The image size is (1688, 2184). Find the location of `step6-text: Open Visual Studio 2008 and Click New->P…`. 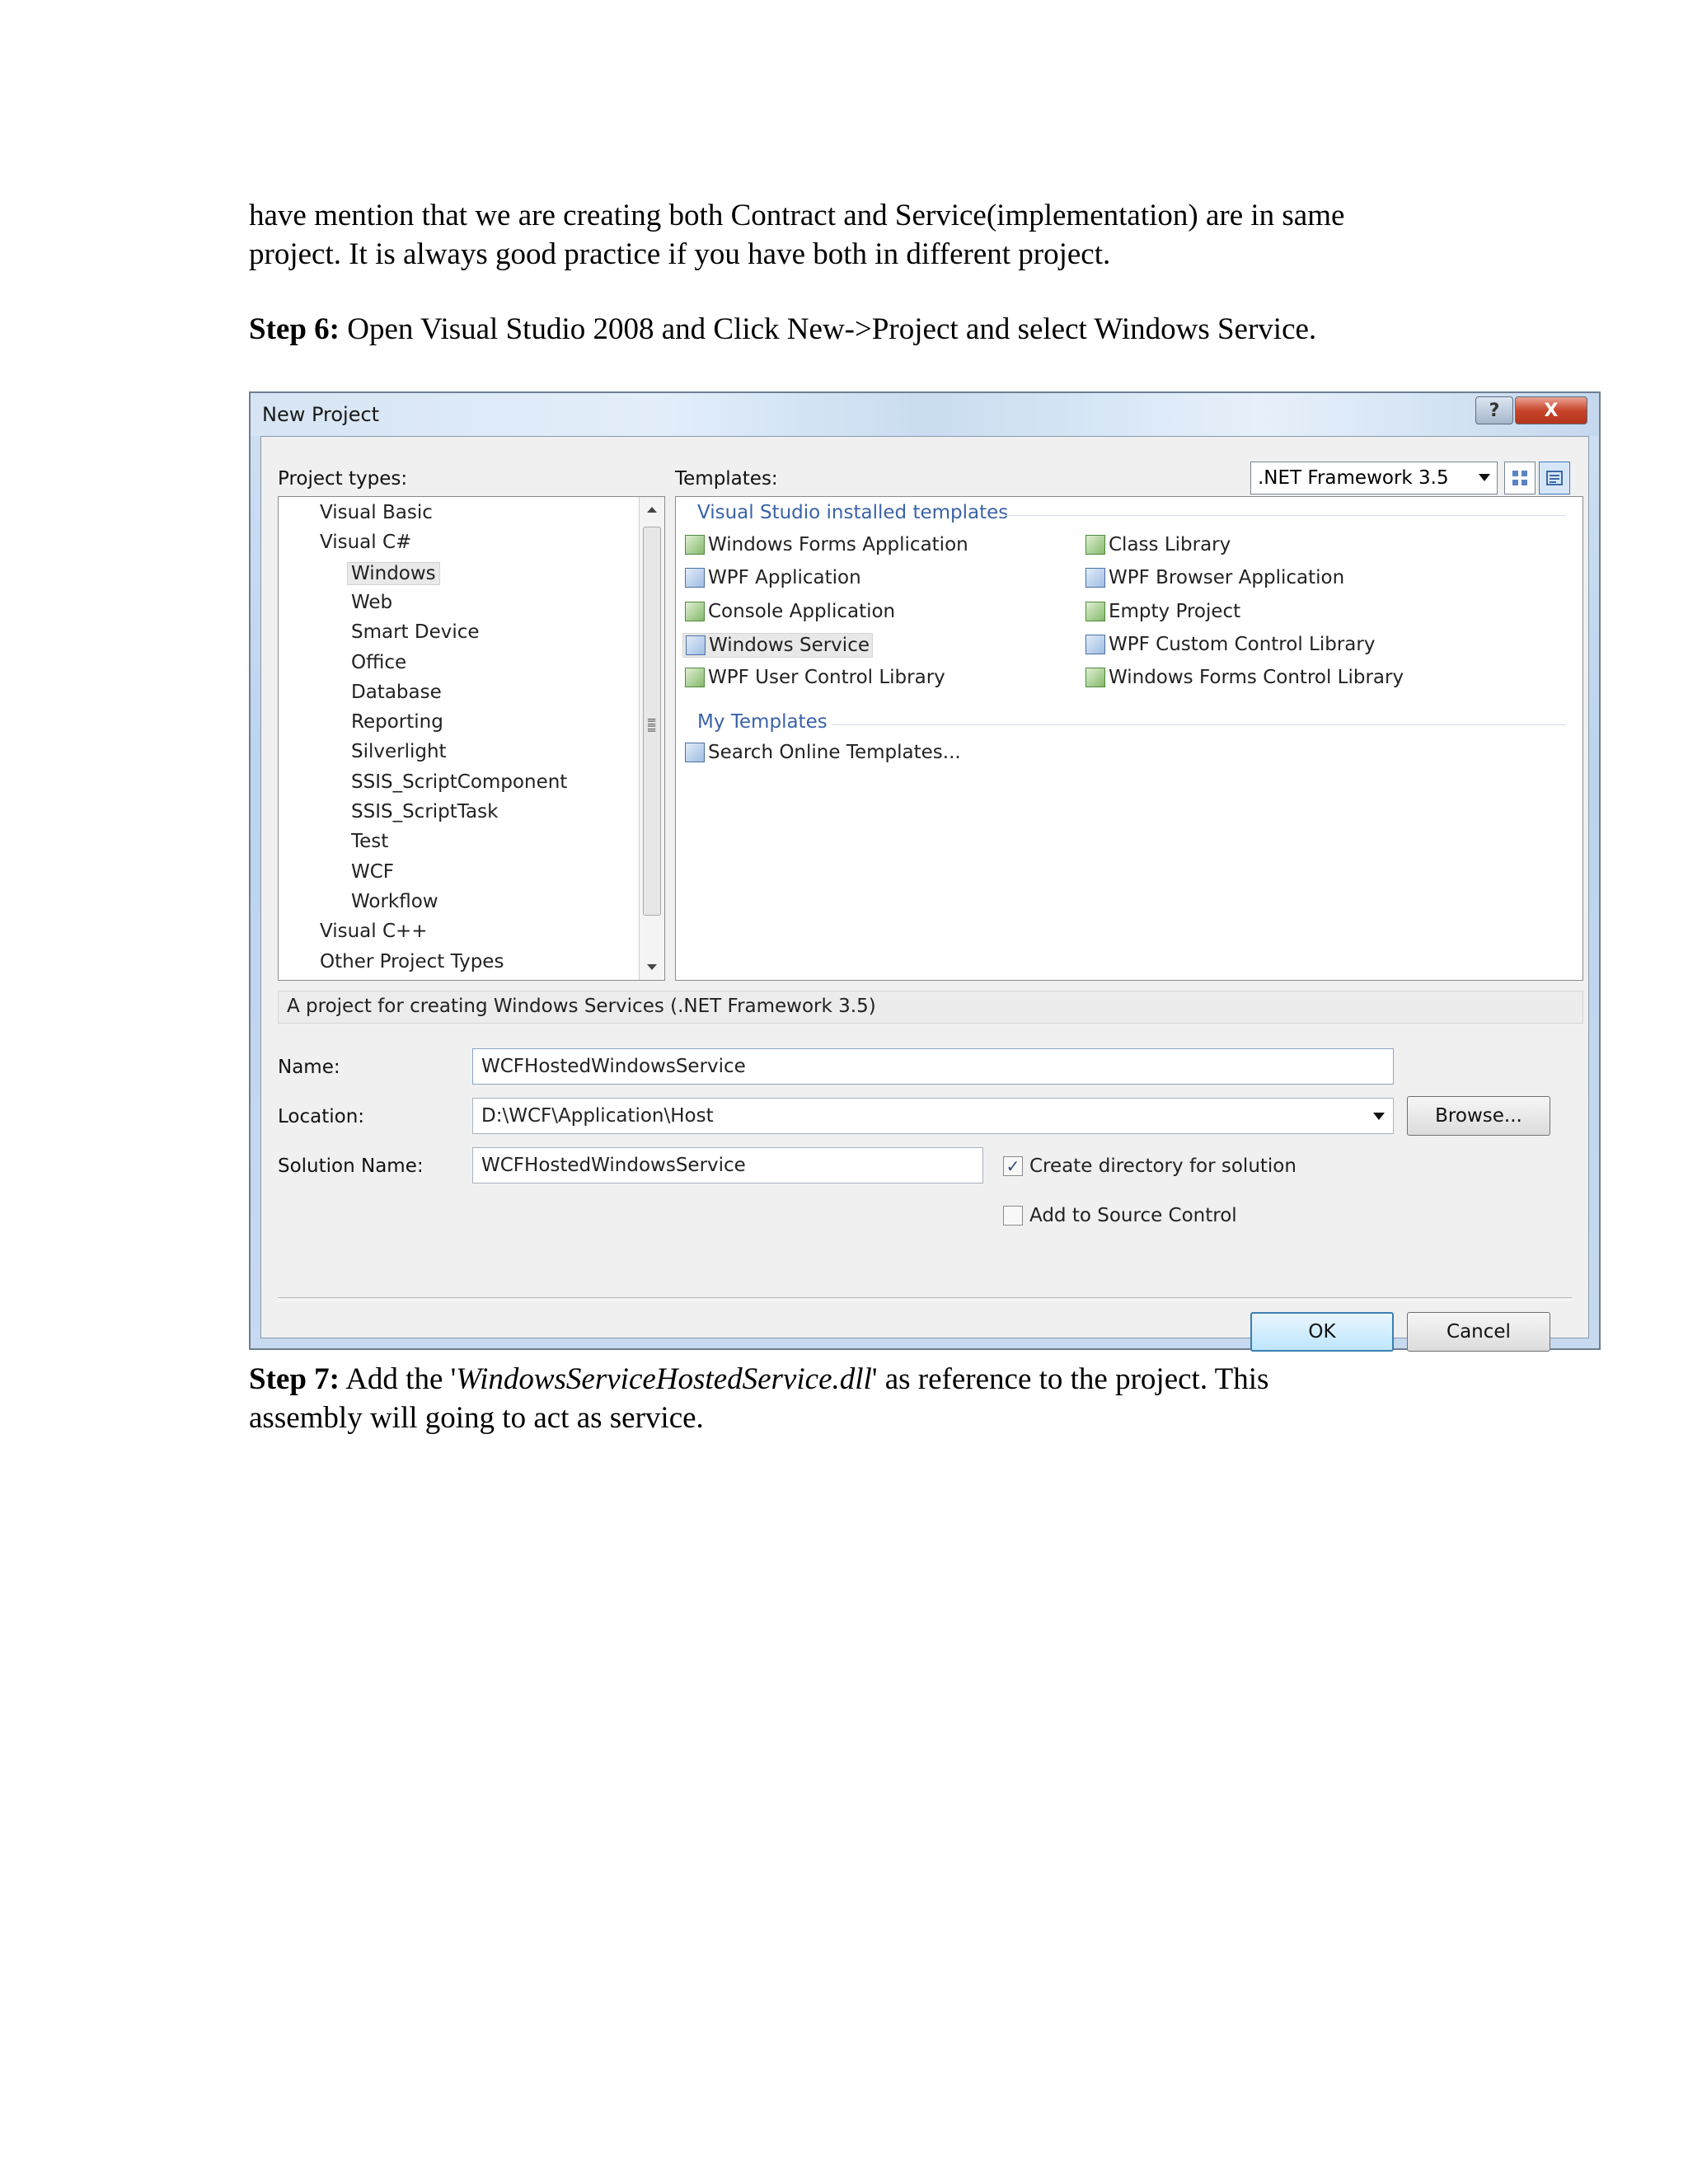

step6-text: Open Visual Studio 2008 and Click New->P… is located at coordinates (828, 329).